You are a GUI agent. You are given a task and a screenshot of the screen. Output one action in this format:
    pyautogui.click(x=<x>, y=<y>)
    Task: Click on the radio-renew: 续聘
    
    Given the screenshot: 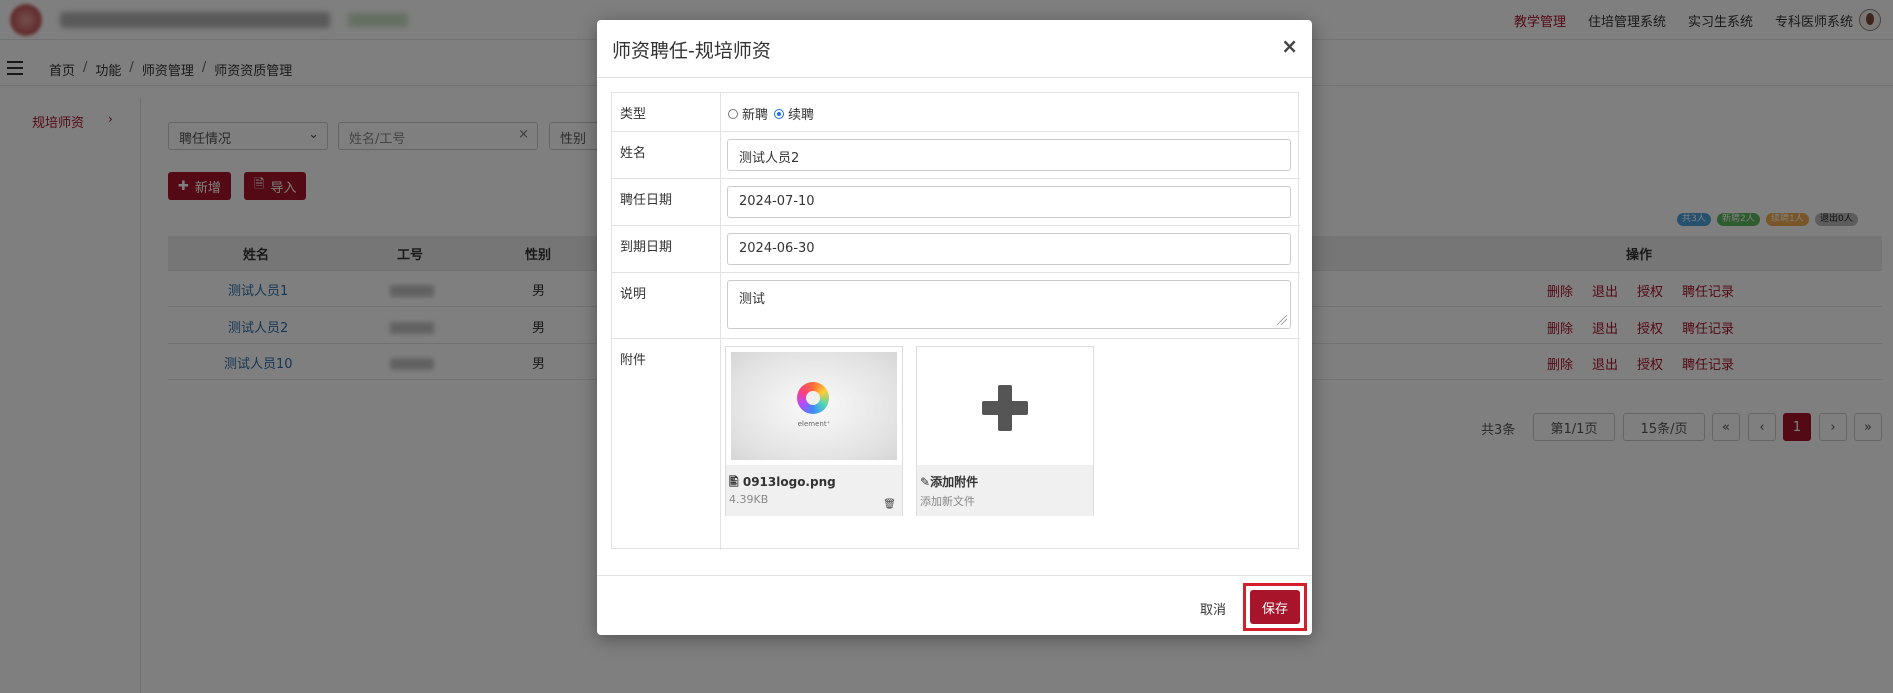 What is the action you would take?
    pyautogui.click(x=794, y=113)
    